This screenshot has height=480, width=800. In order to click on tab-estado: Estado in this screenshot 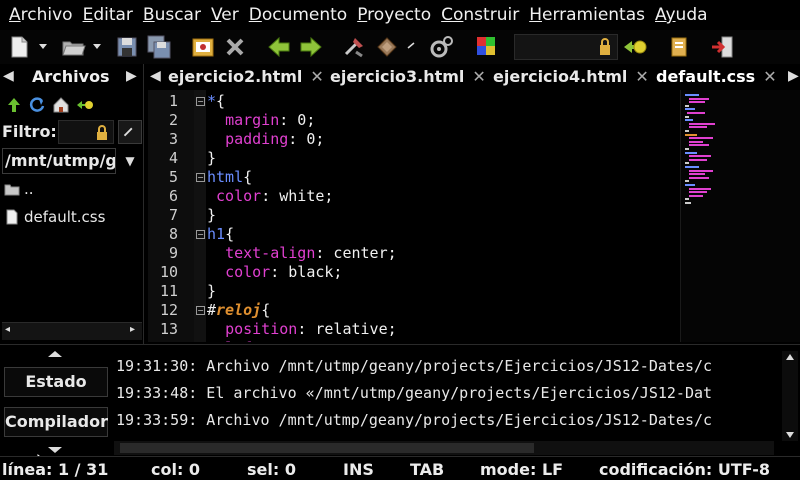, I will do `click(56, 382)`.